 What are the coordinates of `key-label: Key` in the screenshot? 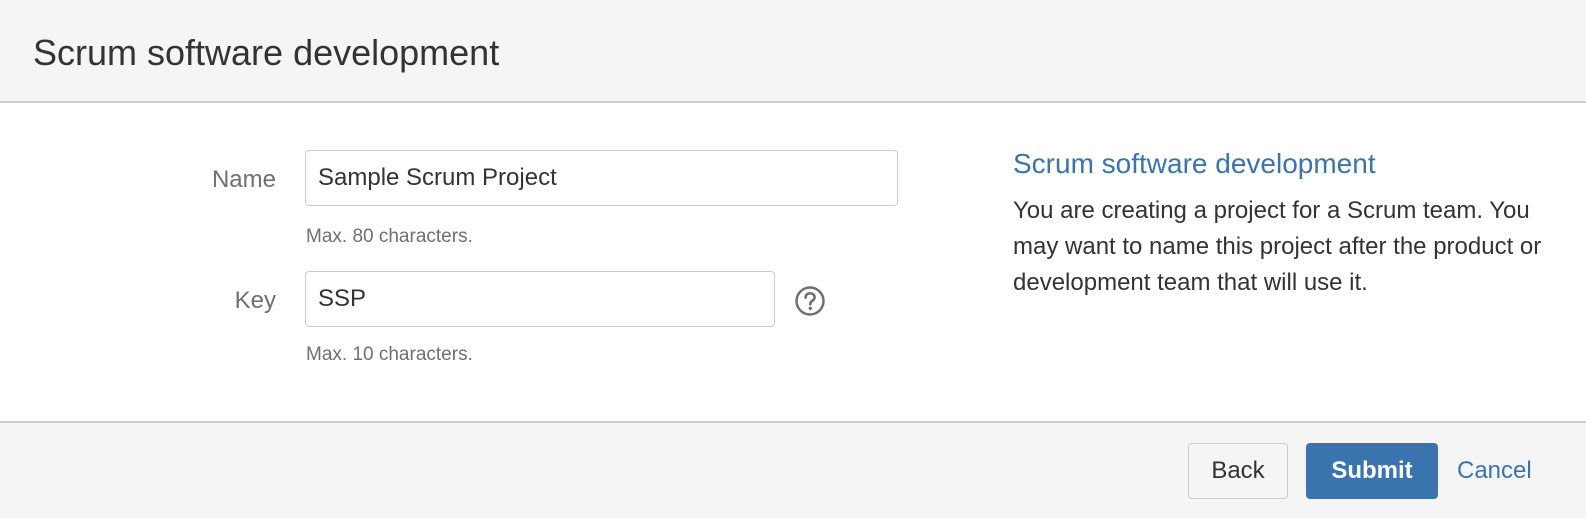 It's located at (255, 300).